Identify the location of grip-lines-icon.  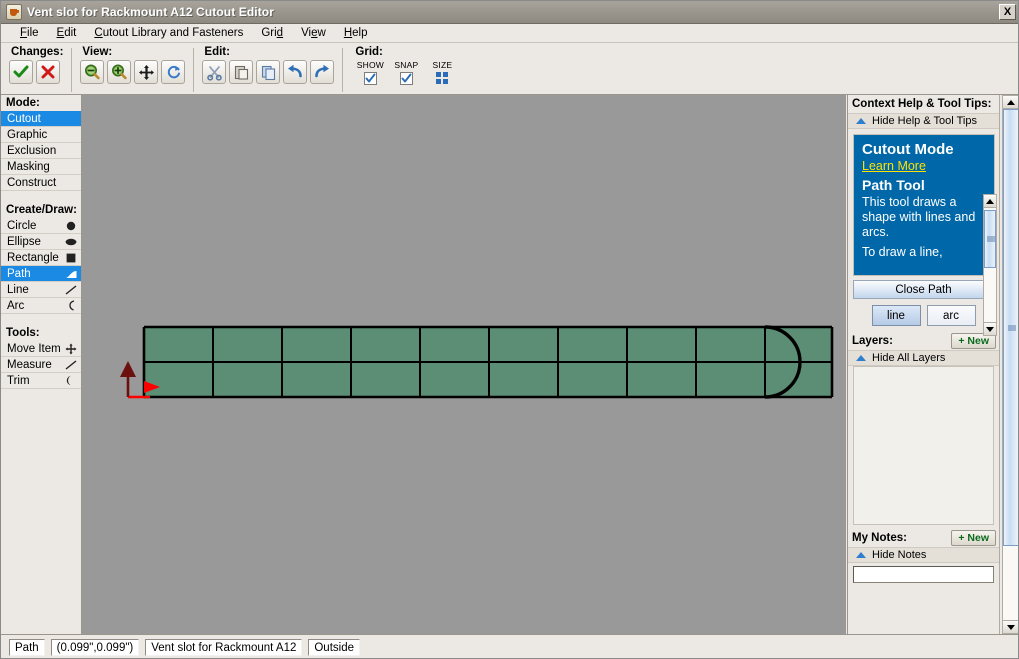
(1012, 327).